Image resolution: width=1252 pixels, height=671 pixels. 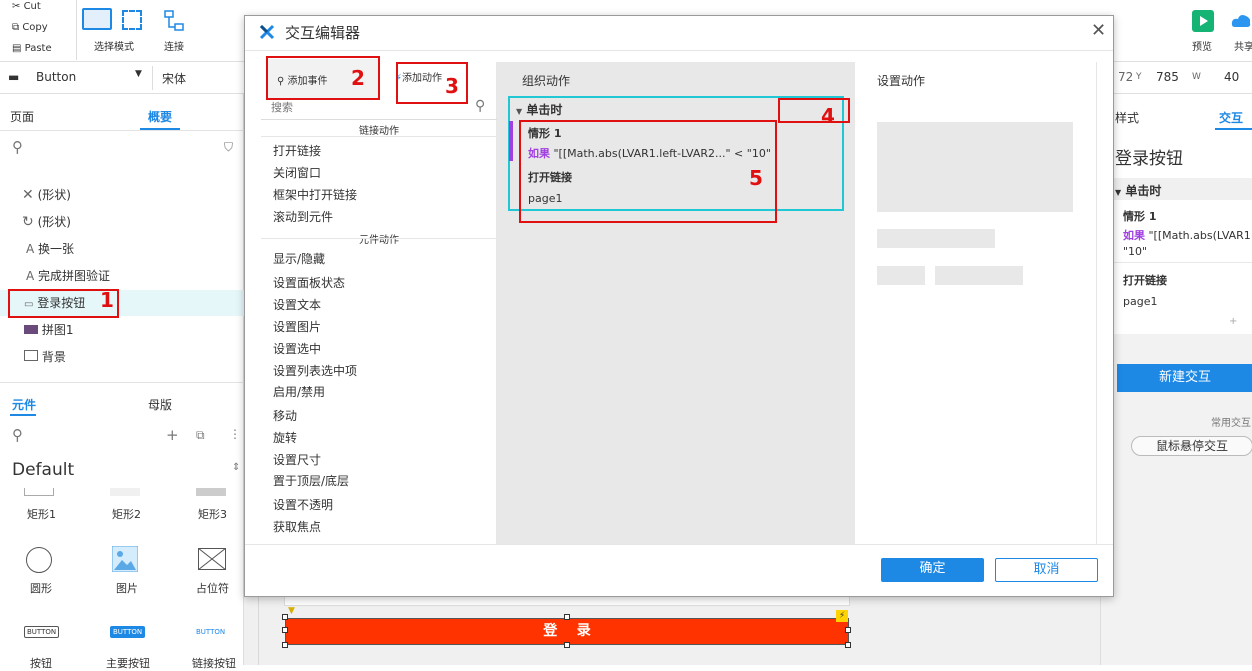 I want to click on action-search-box, so click(x=379, y=109).